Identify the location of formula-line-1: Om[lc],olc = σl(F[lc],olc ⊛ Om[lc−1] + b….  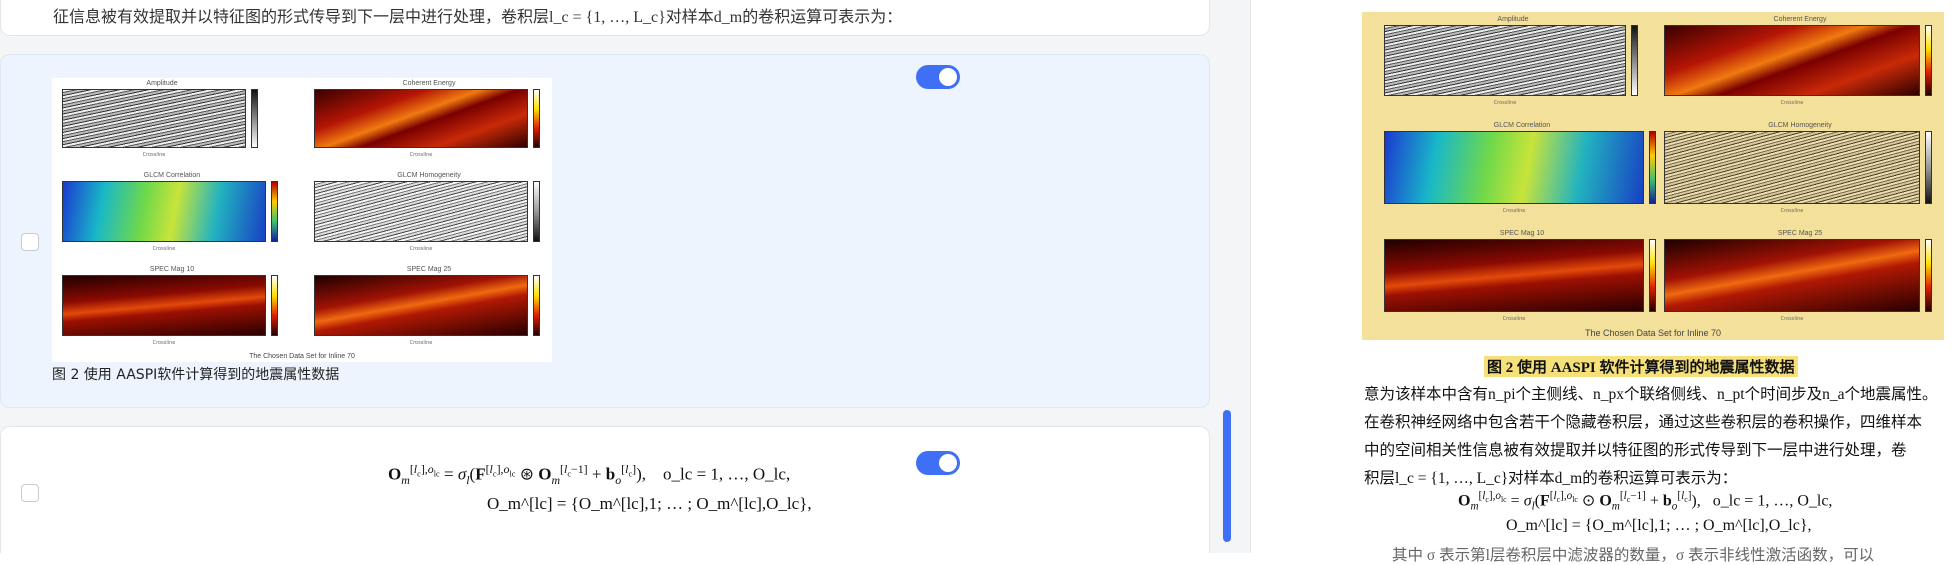
(589, 475).